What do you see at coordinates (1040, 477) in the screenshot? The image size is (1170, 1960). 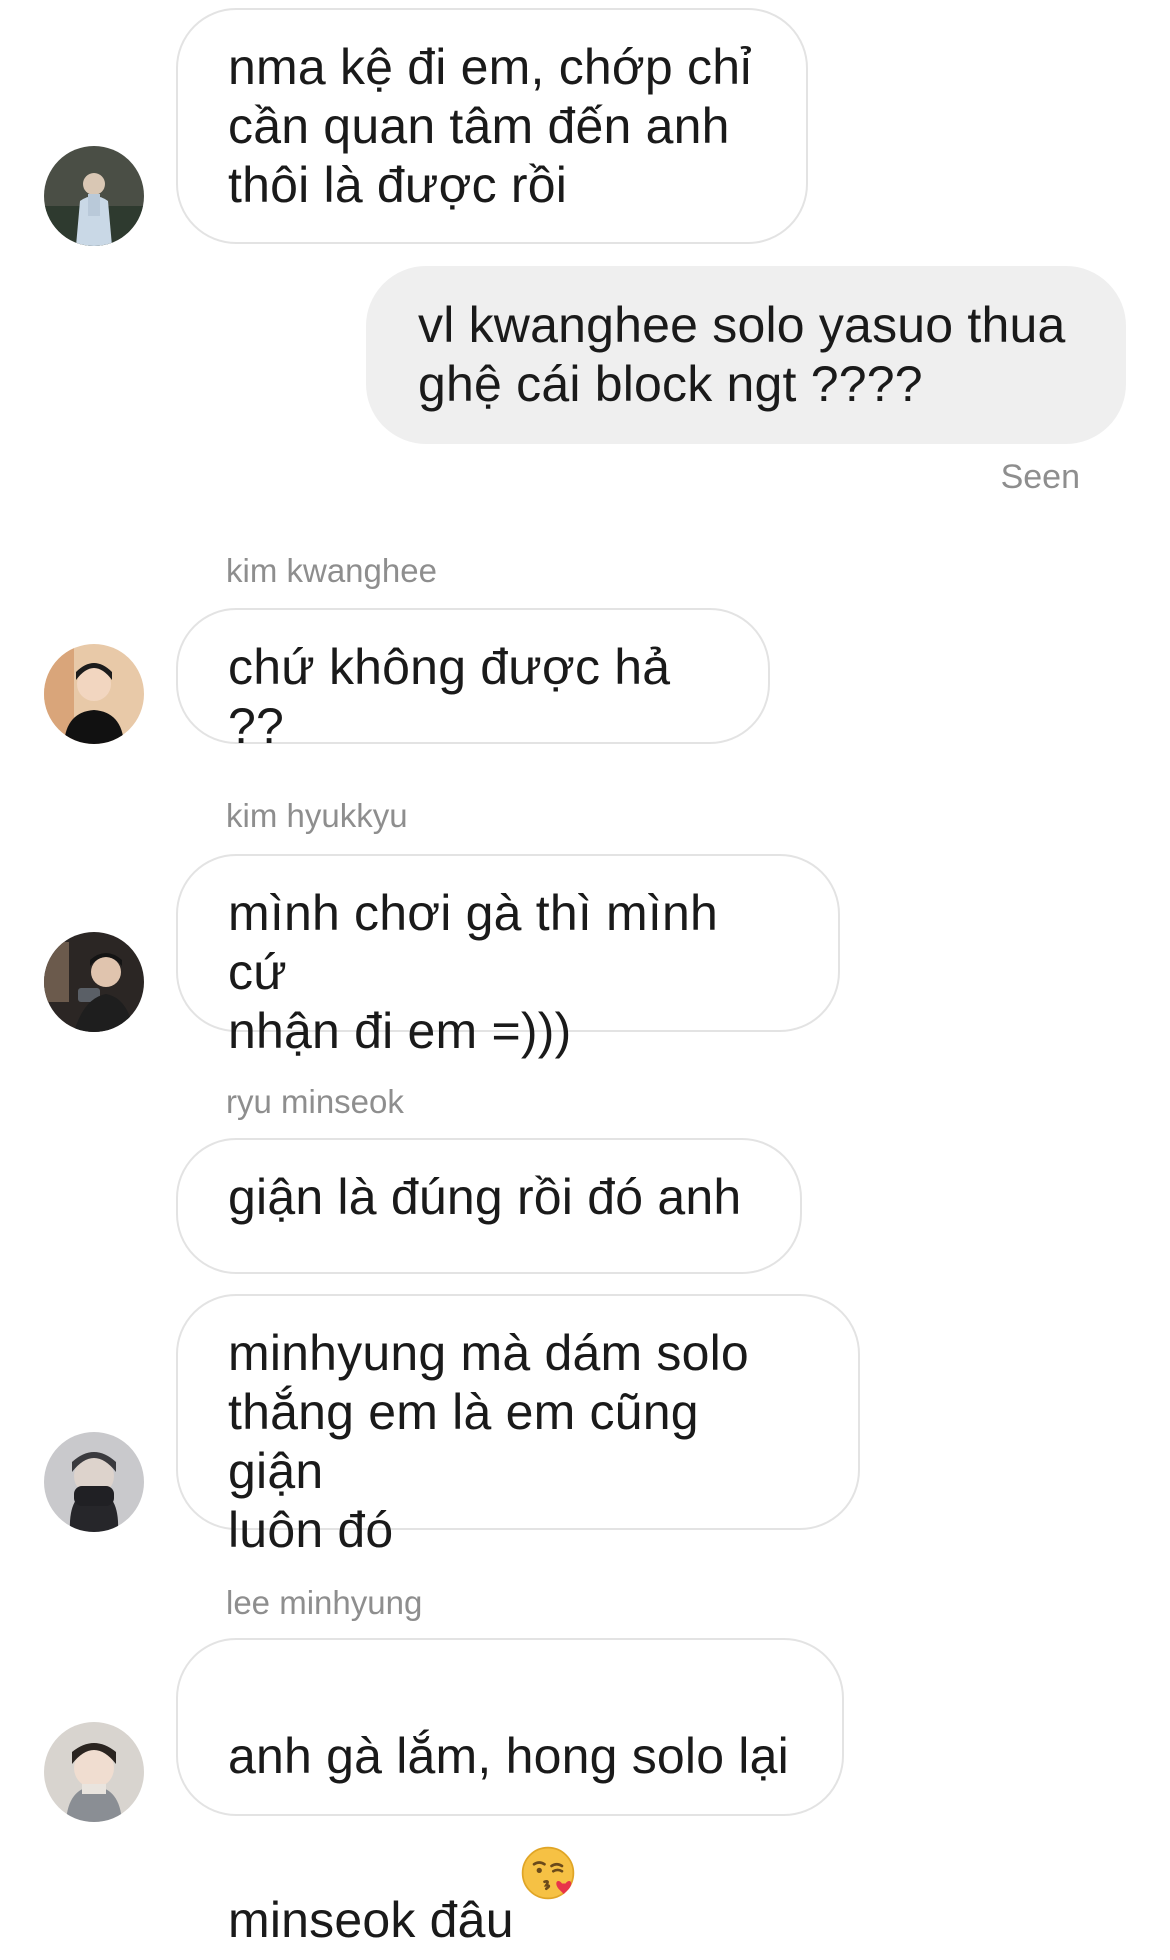 I see `seen-status: Seen` at bounding box center [1040, 477].